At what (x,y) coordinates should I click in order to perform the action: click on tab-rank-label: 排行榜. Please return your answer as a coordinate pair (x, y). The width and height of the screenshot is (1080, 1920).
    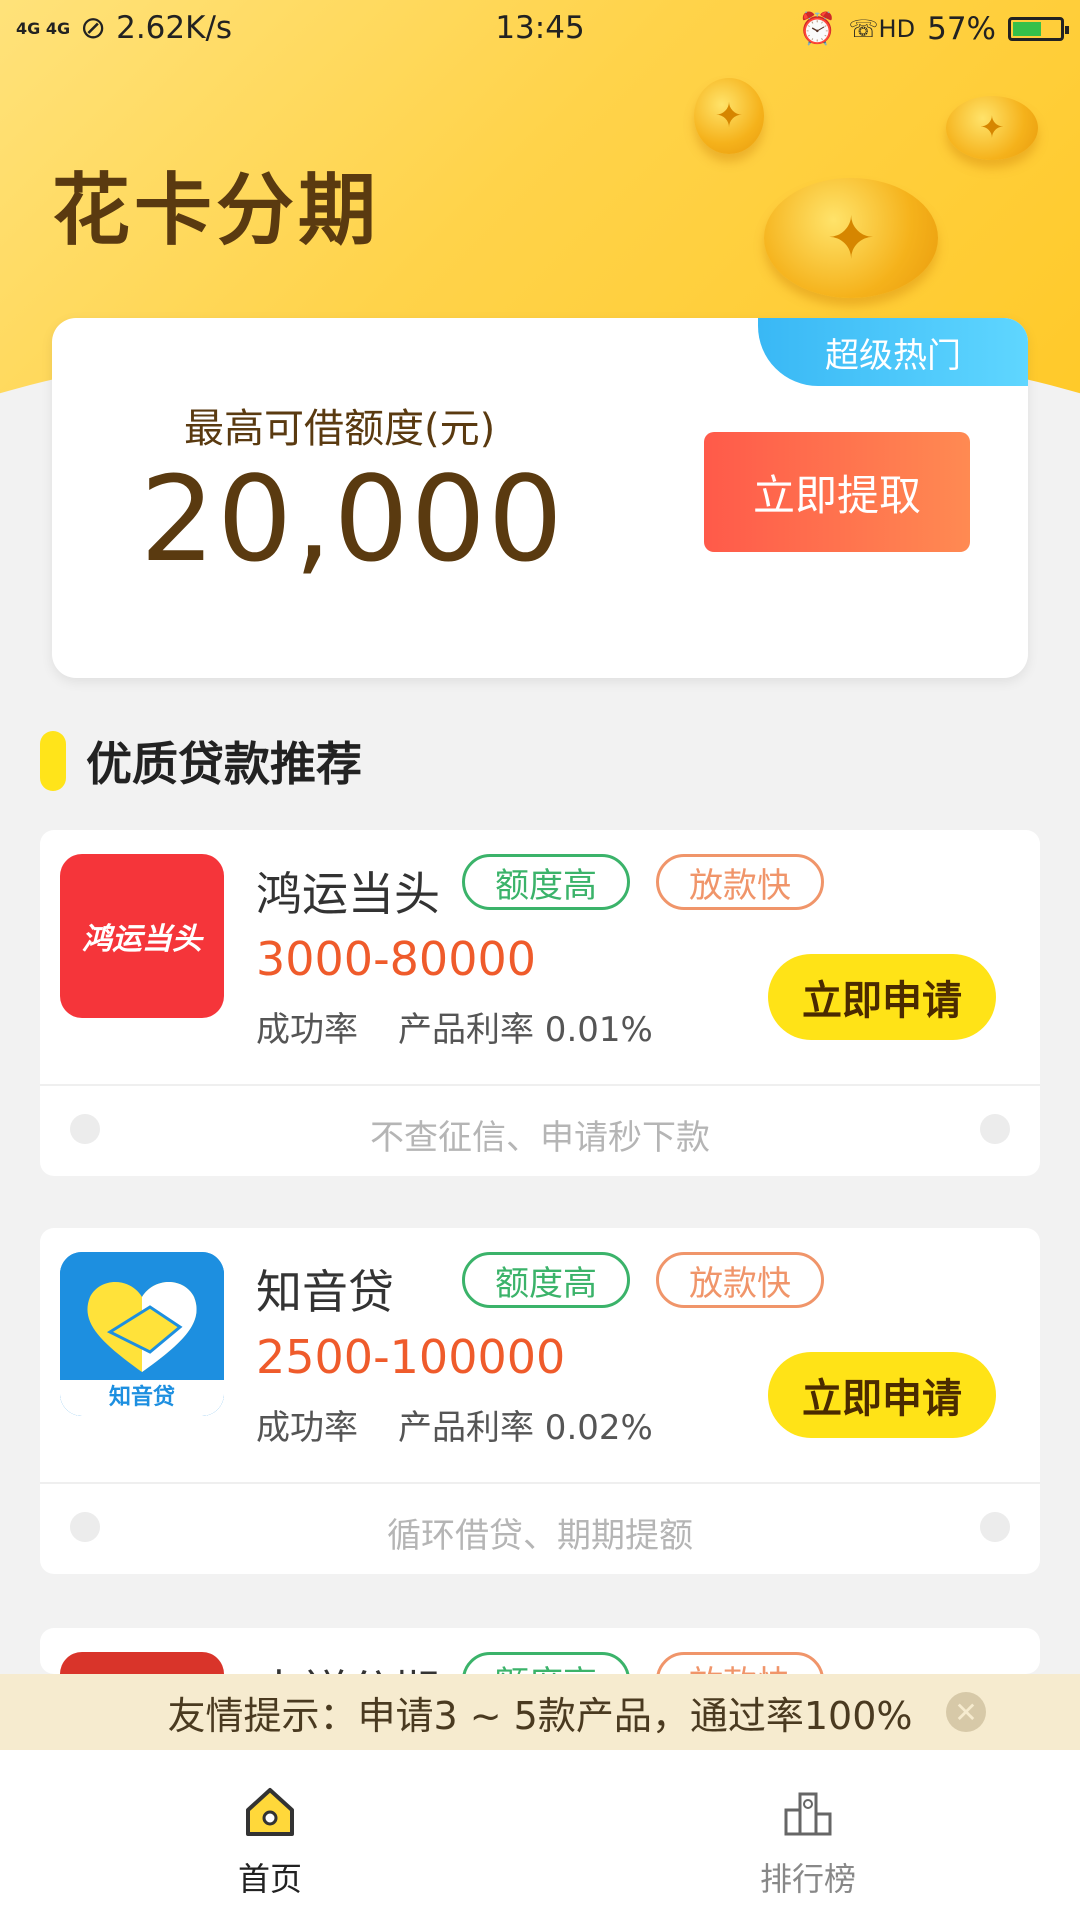
    Looking at the image, I should click on (807, 1879).